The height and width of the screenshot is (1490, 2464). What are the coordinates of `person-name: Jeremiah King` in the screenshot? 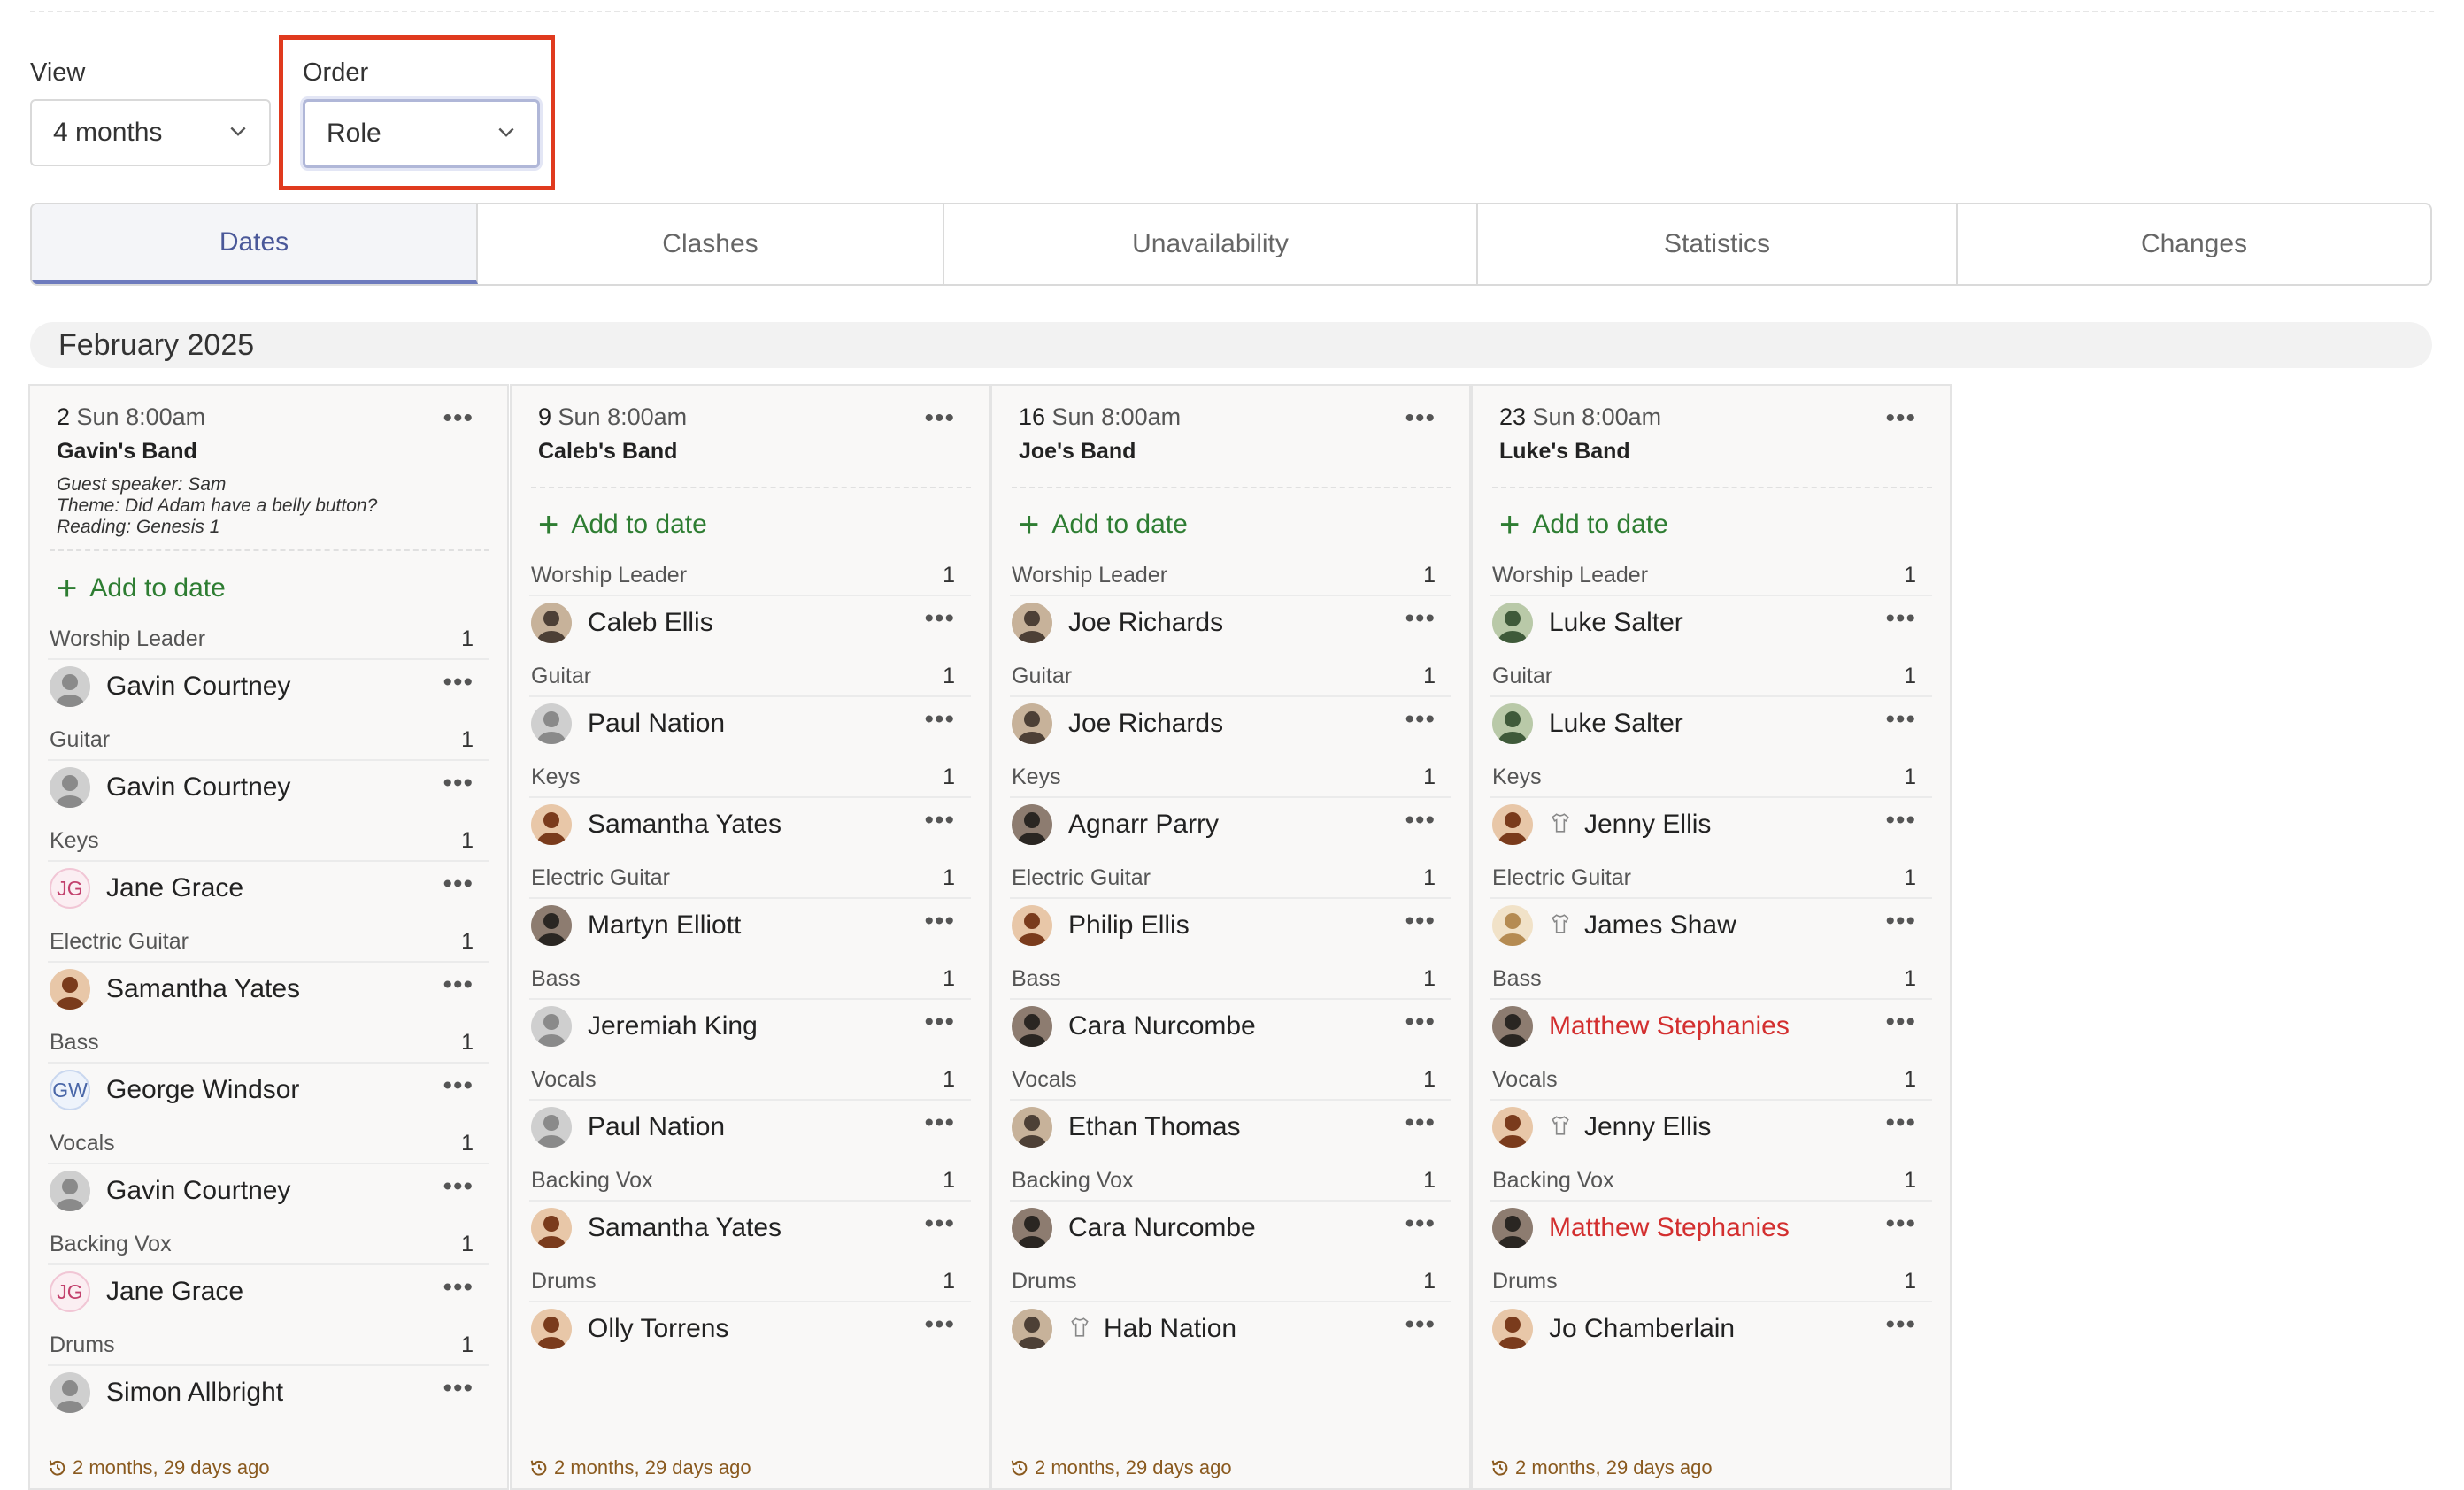 It's located at (673, 1026).